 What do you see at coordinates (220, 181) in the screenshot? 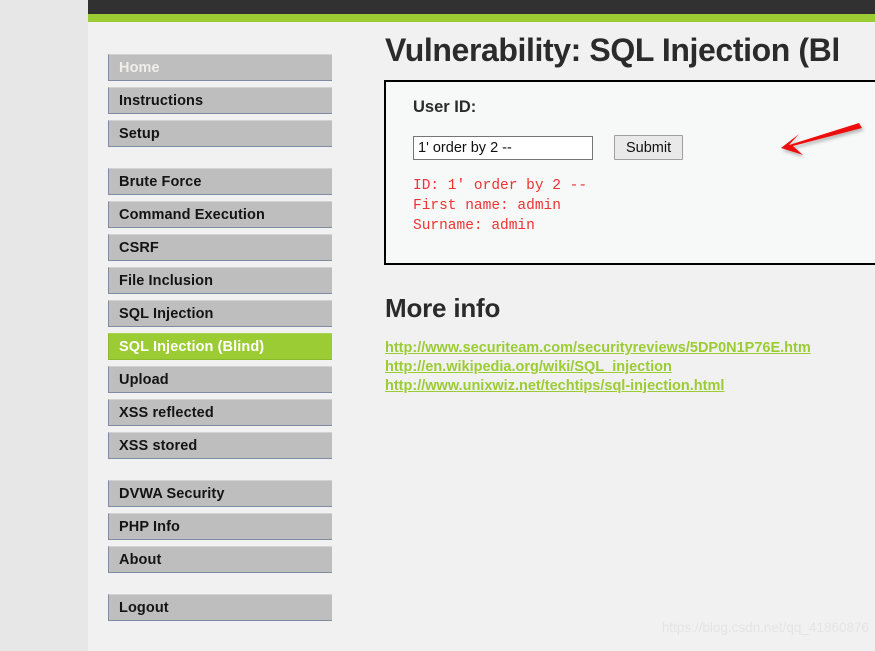
I see `sidebar-item-brute-force: Brute Force` at bounding box center [220, 181].